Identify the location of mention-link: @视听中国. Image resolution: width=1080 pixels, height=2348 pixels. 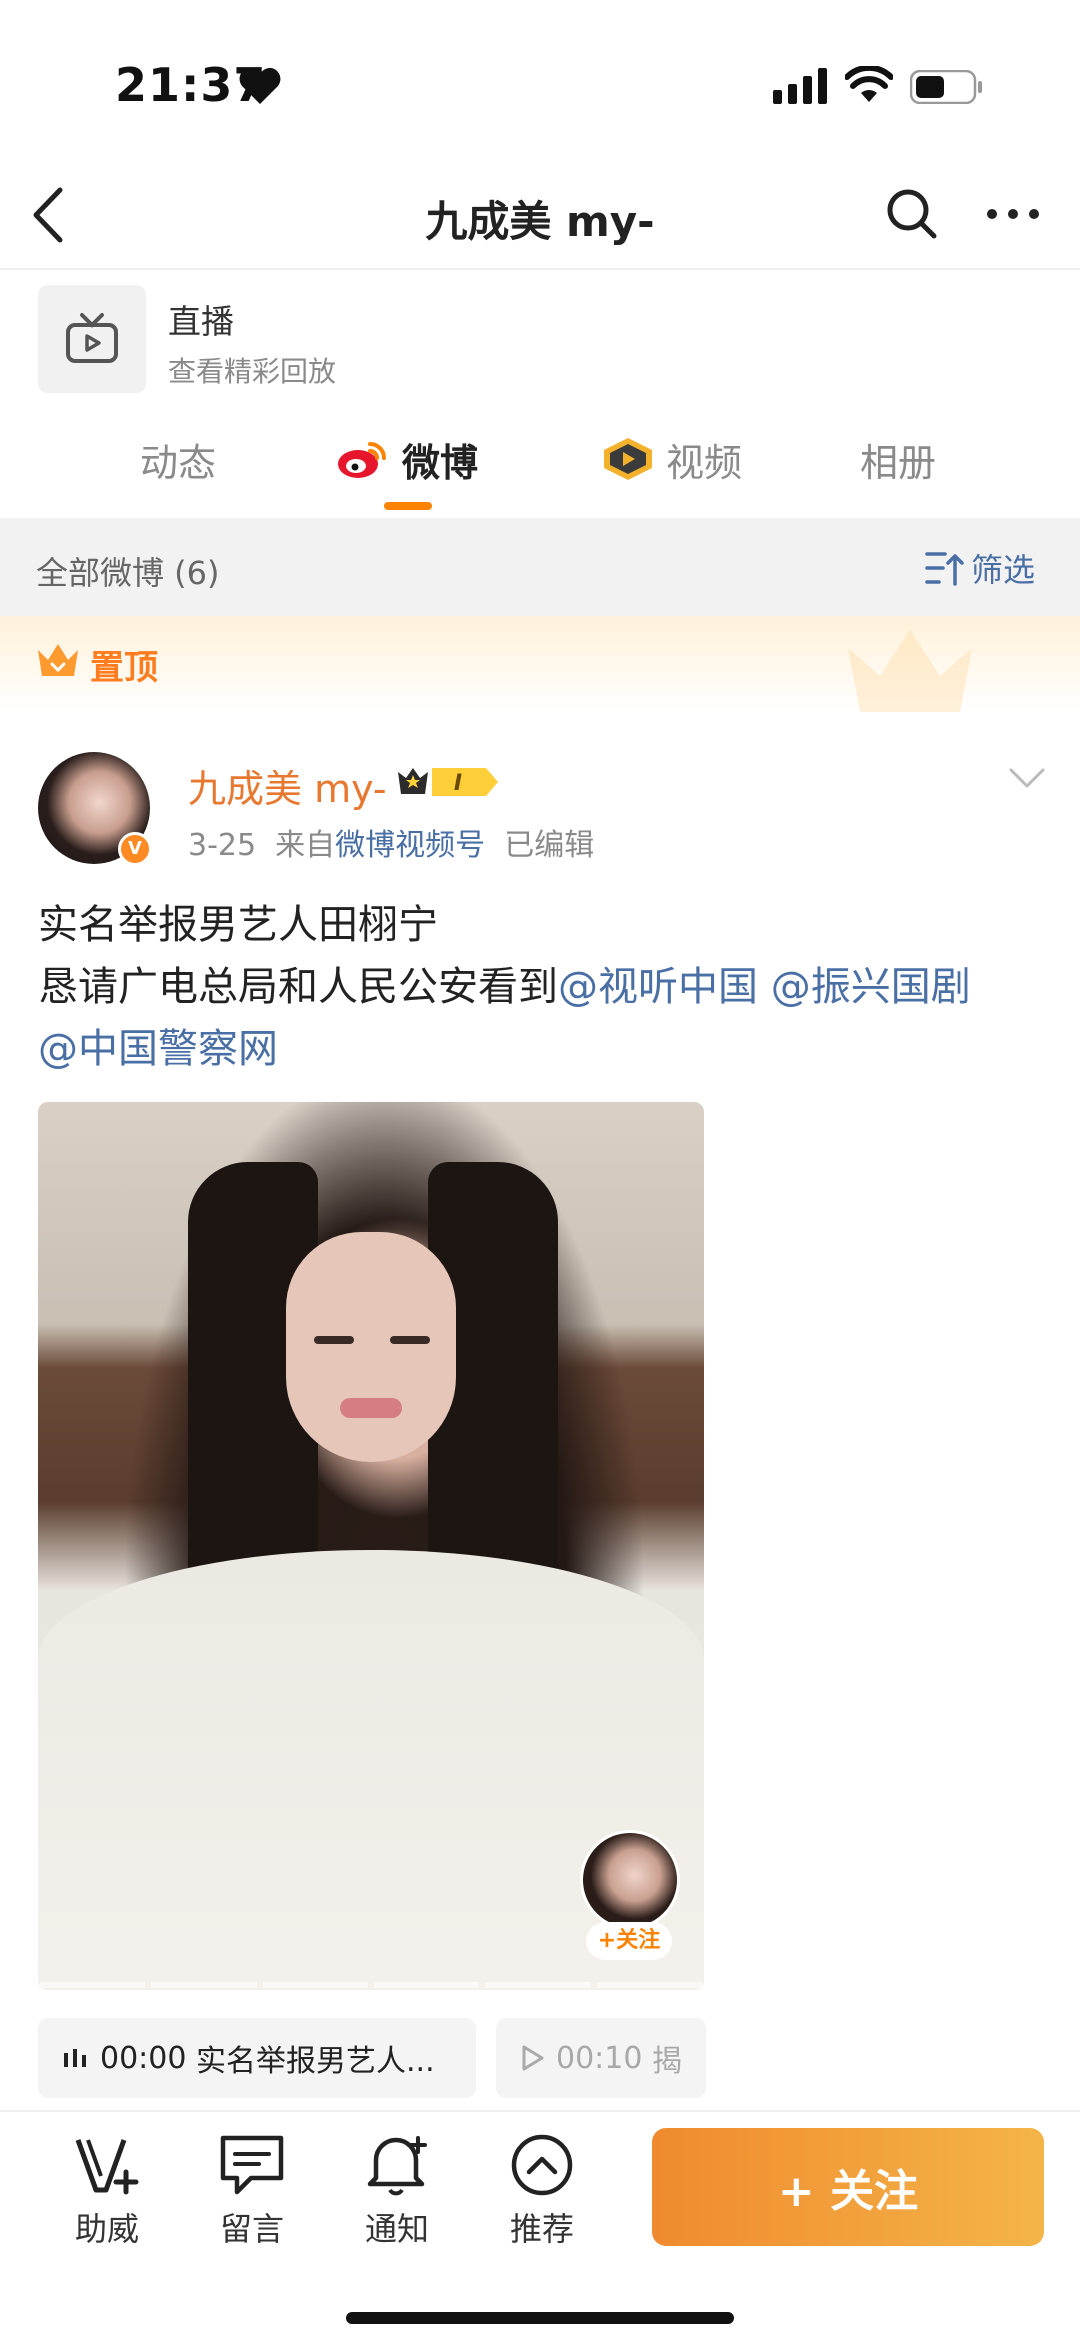
(658, 987).